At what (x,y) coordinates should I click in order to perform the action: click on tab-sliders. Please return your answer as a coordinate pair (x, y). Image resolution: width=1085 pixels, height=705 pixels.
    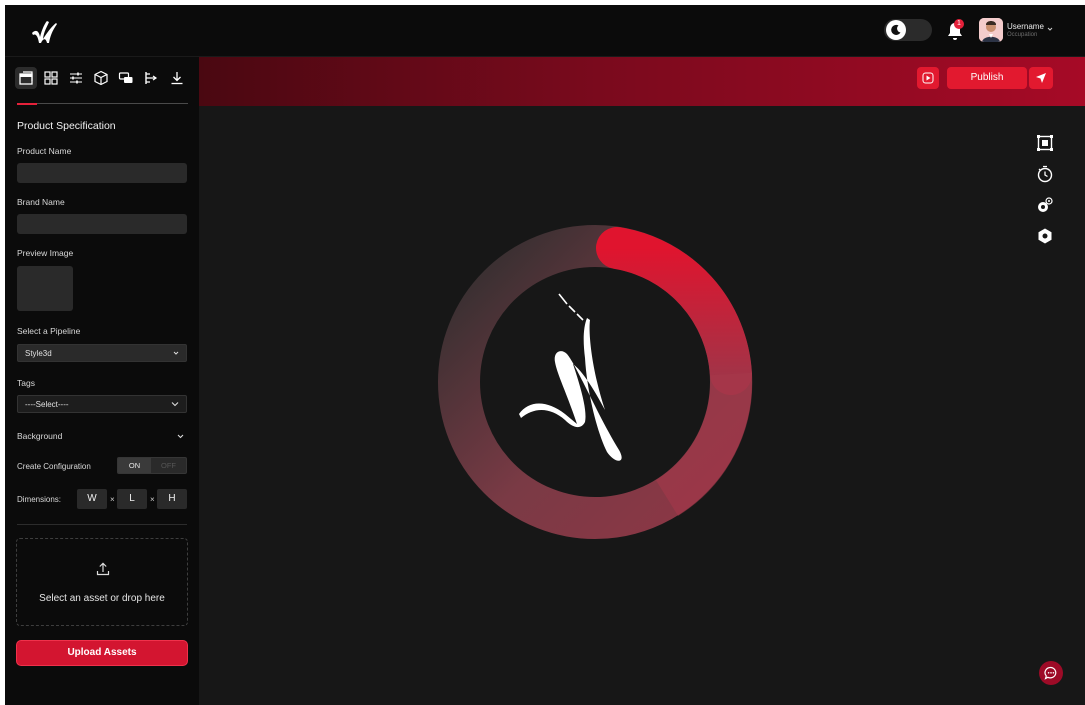
    Looking at the image, I should click on (76, 78).